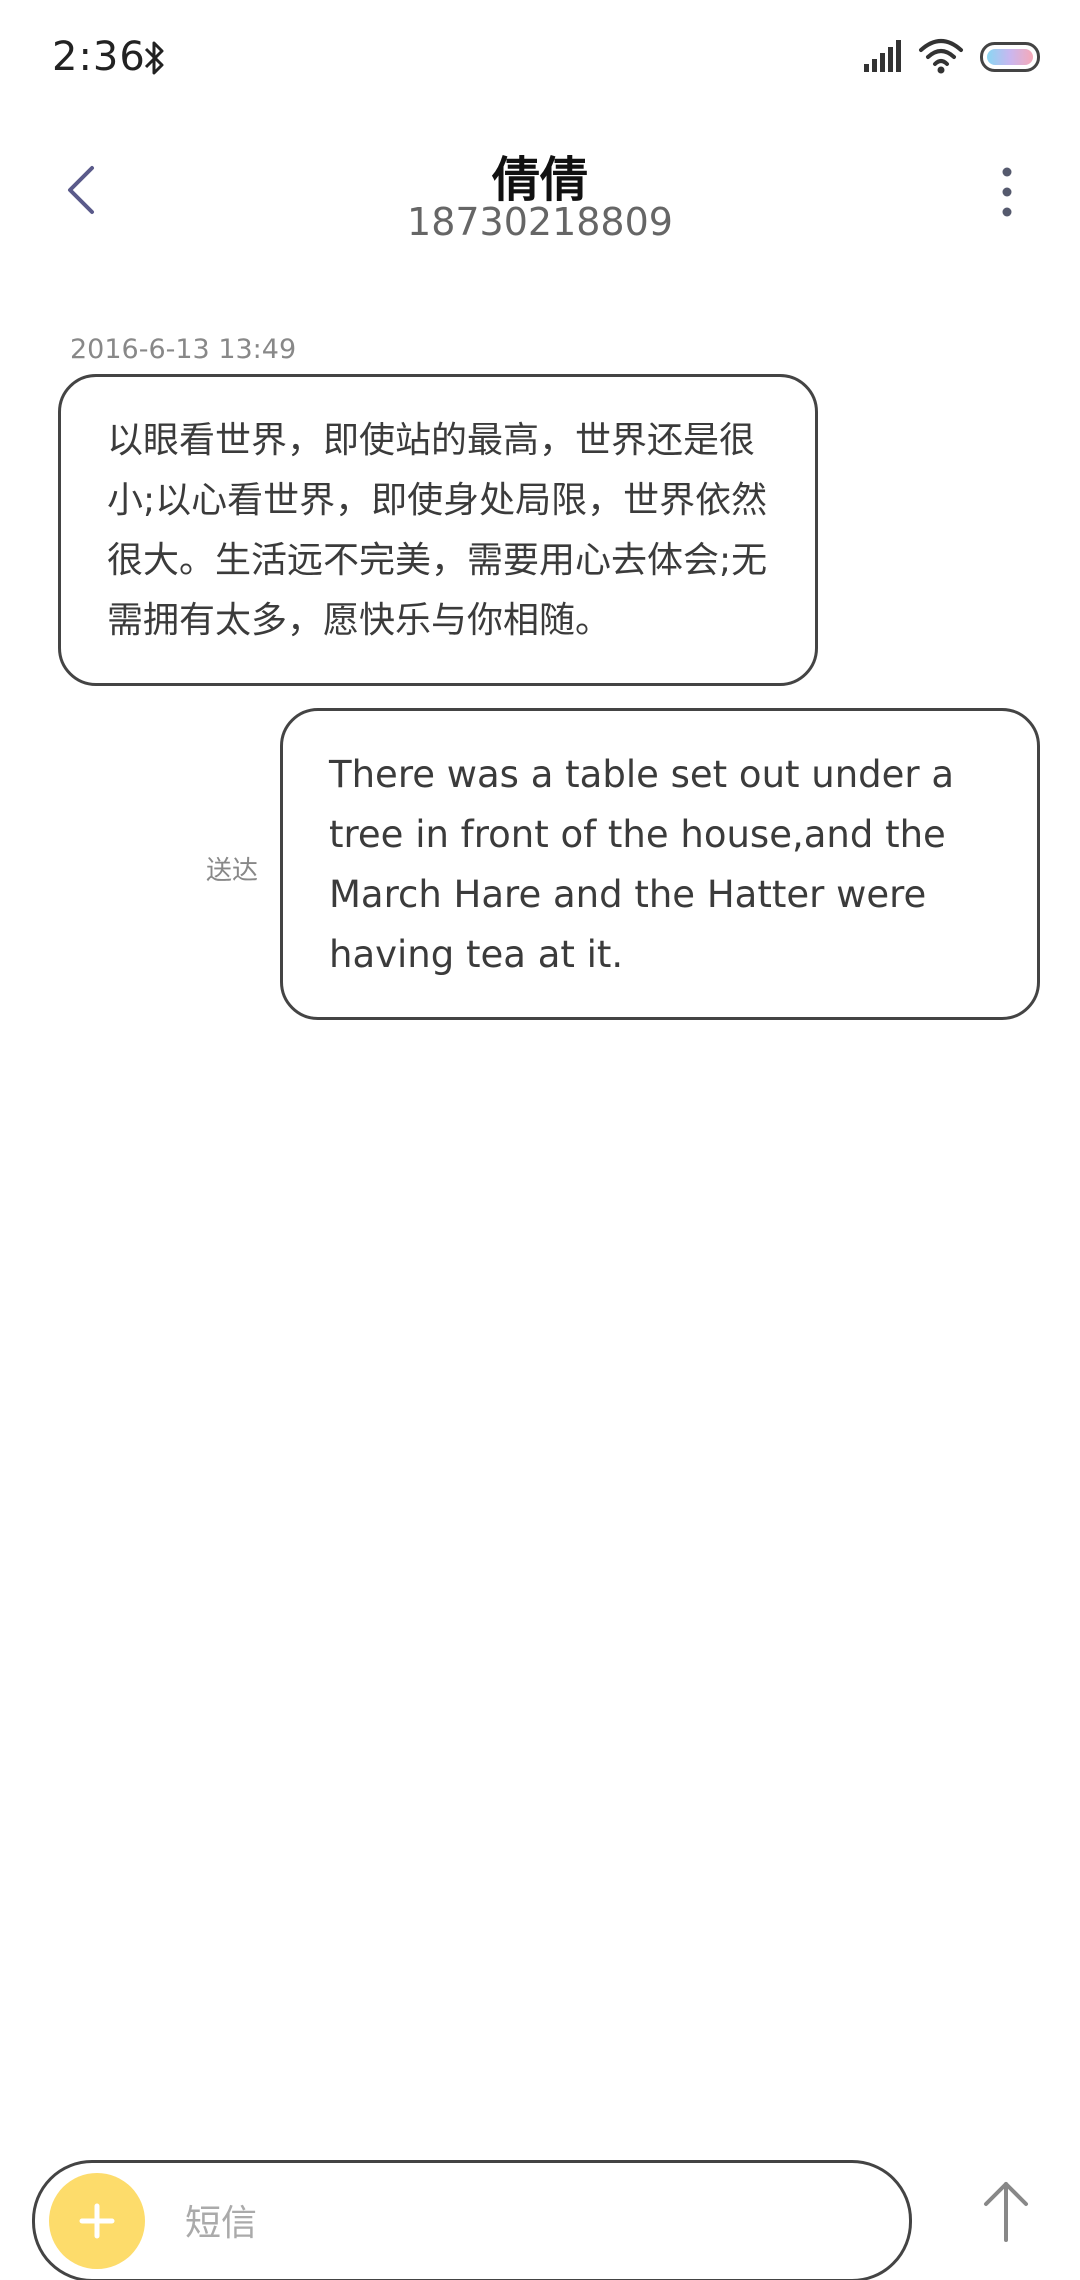  Describe the element at coordinates (540, 55) in the screenshot. I see `status-bar: 2:36` at that location.